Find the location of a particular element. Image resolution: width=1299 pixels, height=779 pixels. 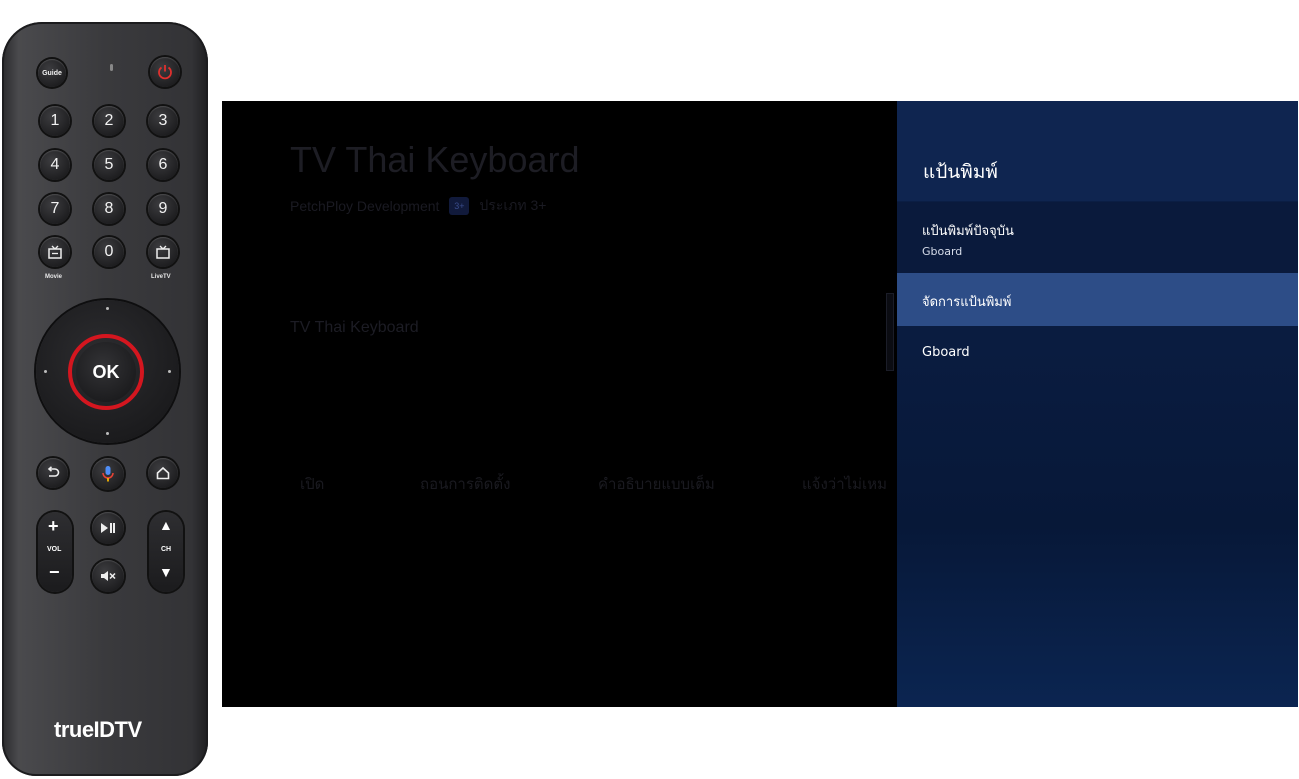

app-meta: PetchPloy Development 3+ ประเภท 3+ is located at coordinates (418, 206).